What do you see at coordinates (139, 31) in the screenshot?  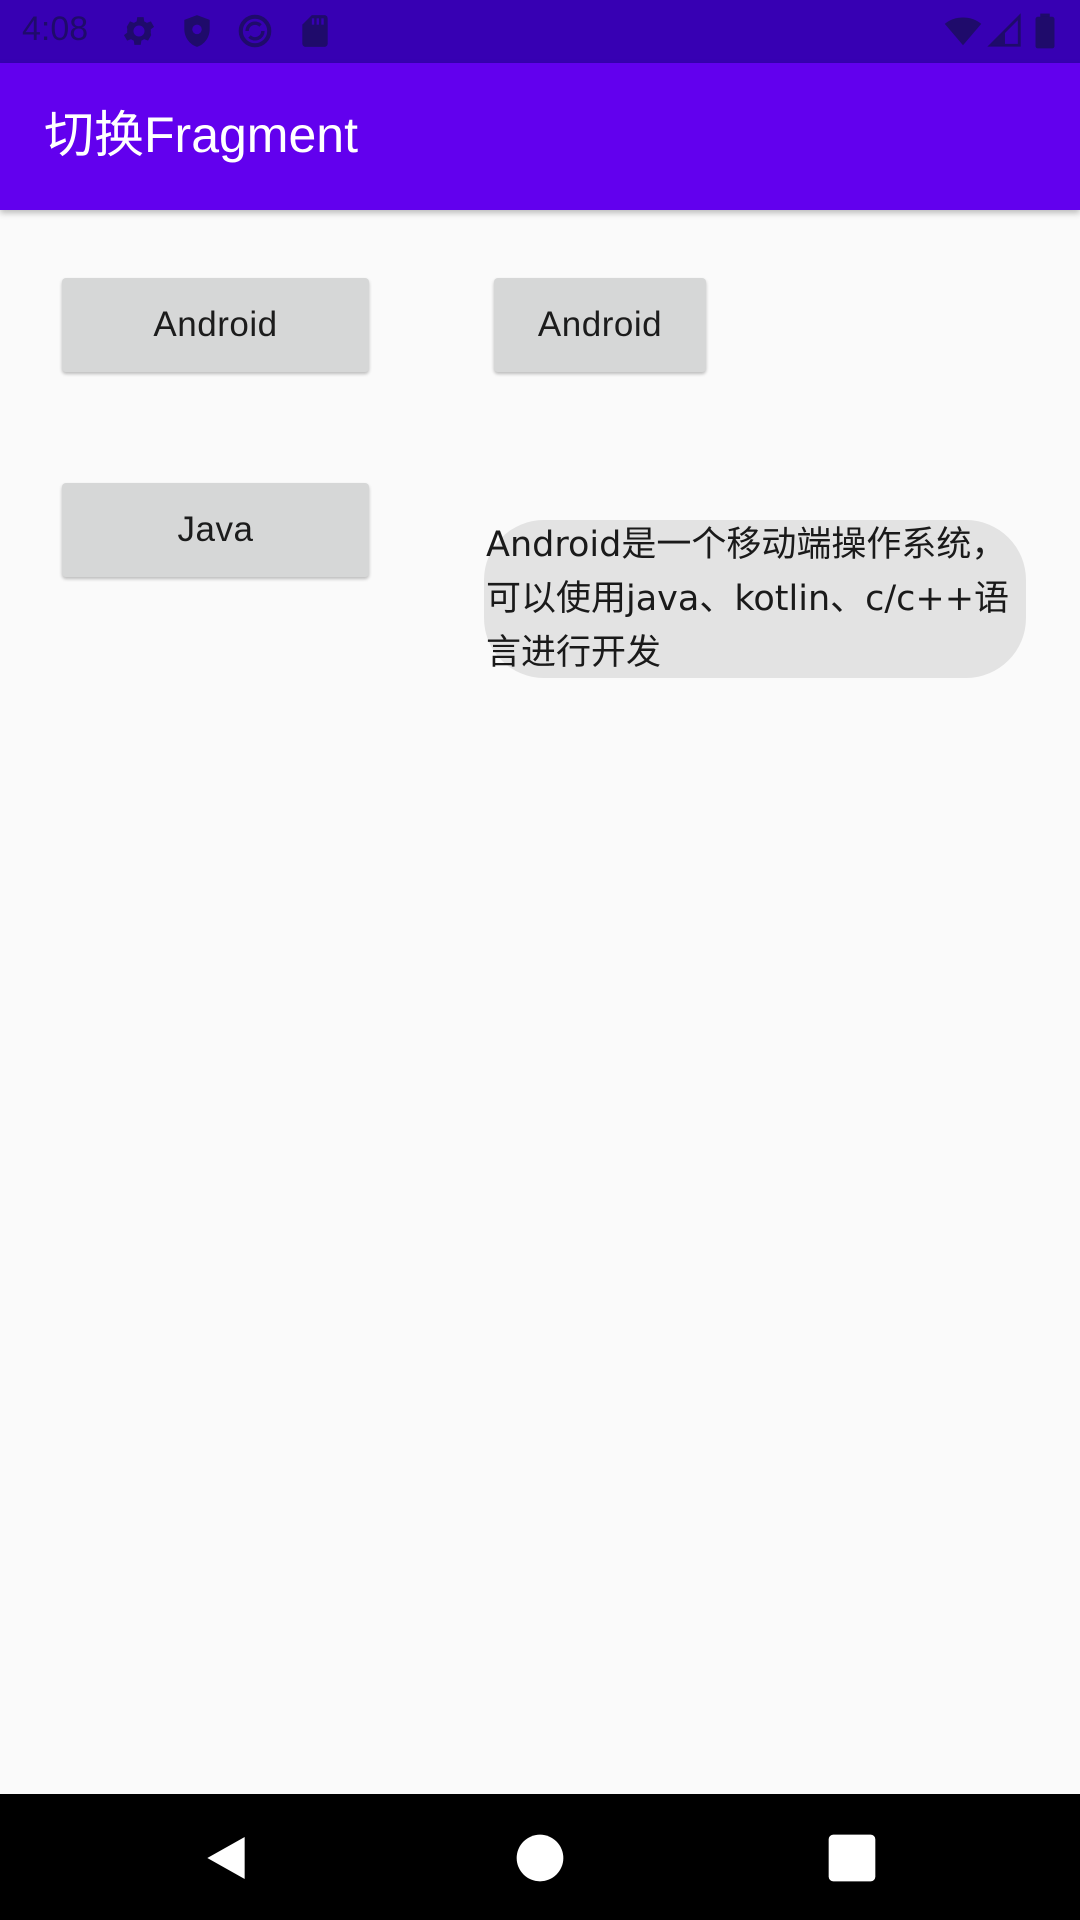 I see `settings-icon` at bounding box center [139, 31].